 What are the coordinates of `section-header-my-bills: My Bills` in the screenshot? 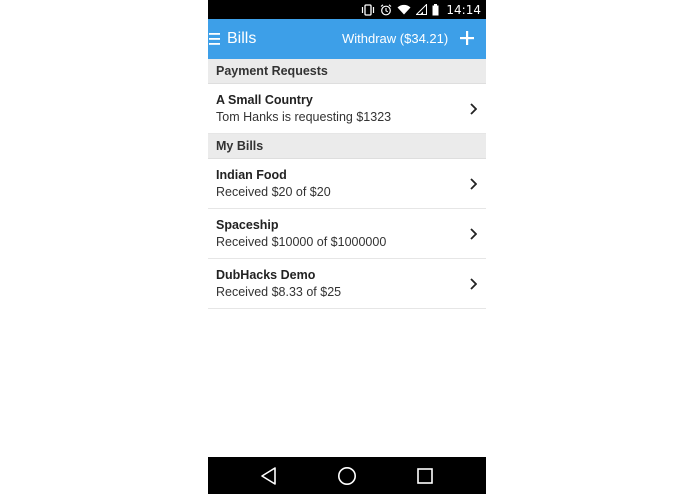 It's located at (347, 146).